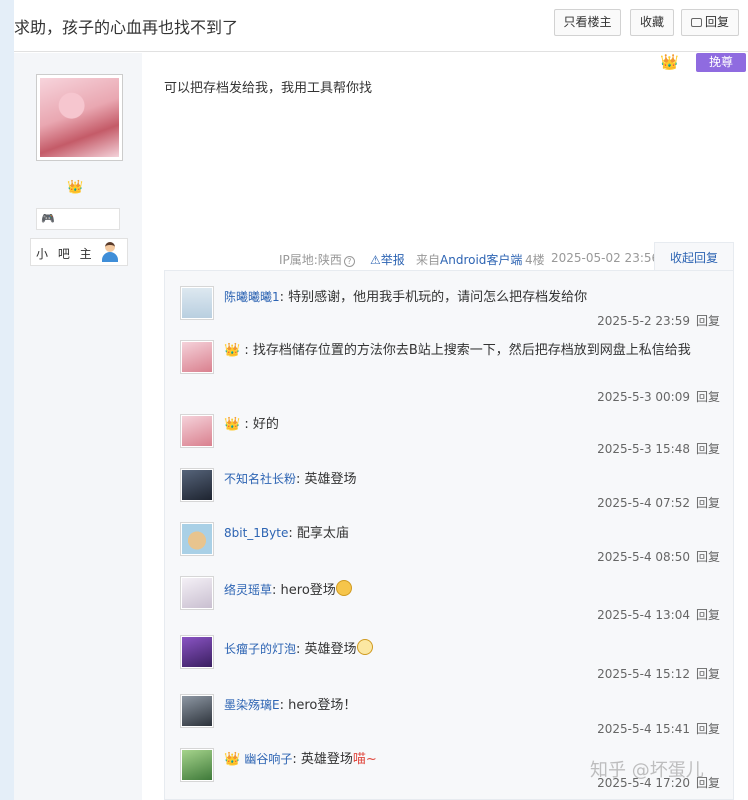 The height and width of the screenshot is (800, 748). What do you see at coordinates (652, 22) in the screenshot?
I see `favorite-button: 收藏` at bounding box center [652, 22].